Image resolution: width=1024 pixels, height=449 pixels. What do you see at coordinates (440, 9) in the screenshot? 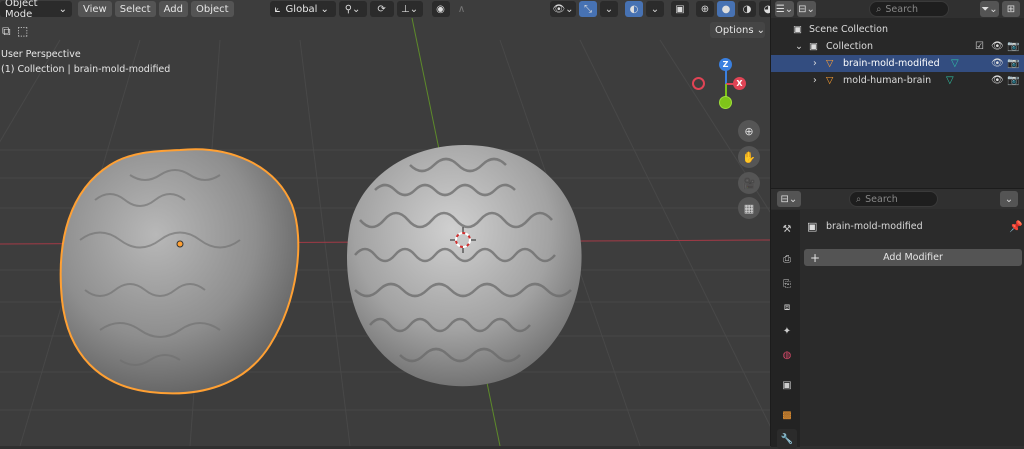
I see `proportional-edit-icon: ◉` at bounding box center [440, 9].